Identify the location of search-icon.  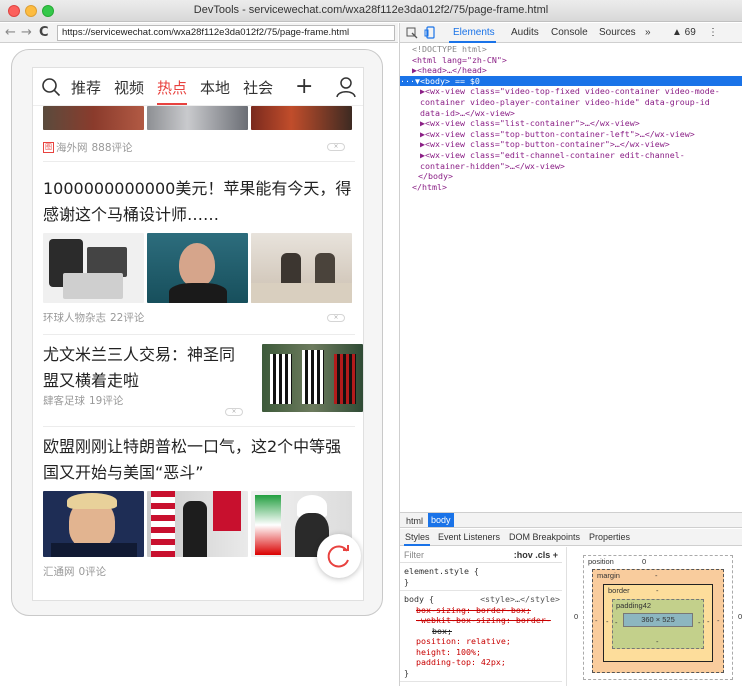
(51, 87).